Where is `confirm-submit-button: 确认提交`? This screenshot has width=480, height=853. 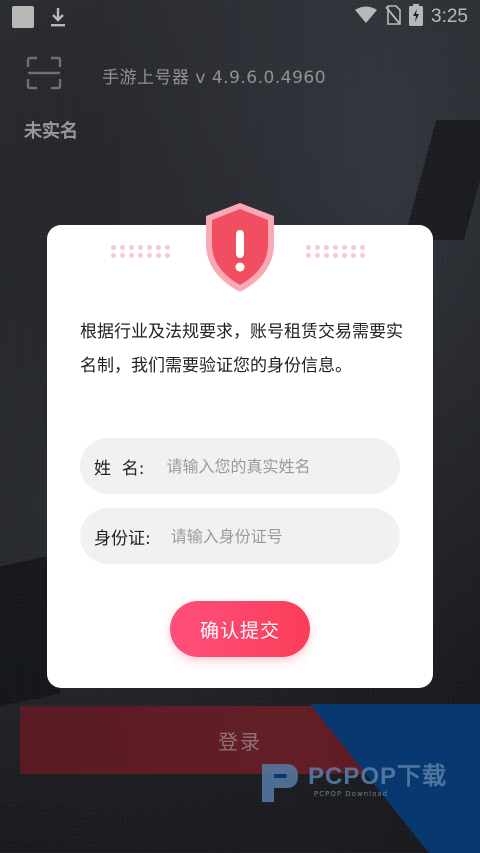
confirm-submit-button: 确认提交 is located at coordinates (240, 629).